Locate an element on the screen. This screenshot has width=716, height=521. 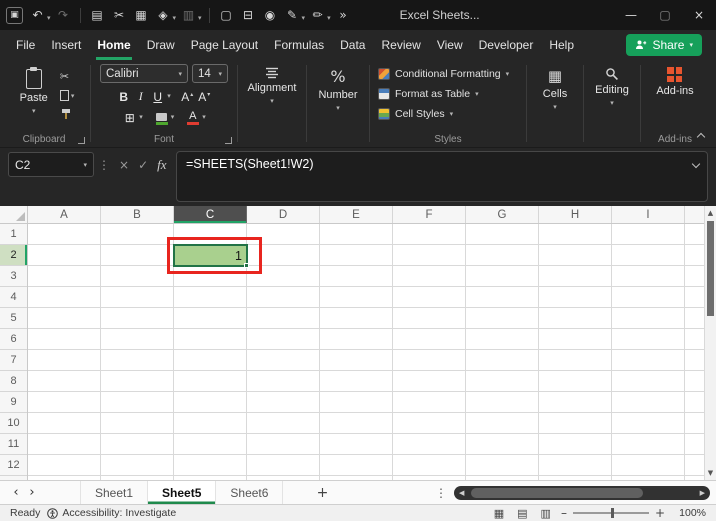
borders-button: ⊞ is located at coordinates (129, 117).